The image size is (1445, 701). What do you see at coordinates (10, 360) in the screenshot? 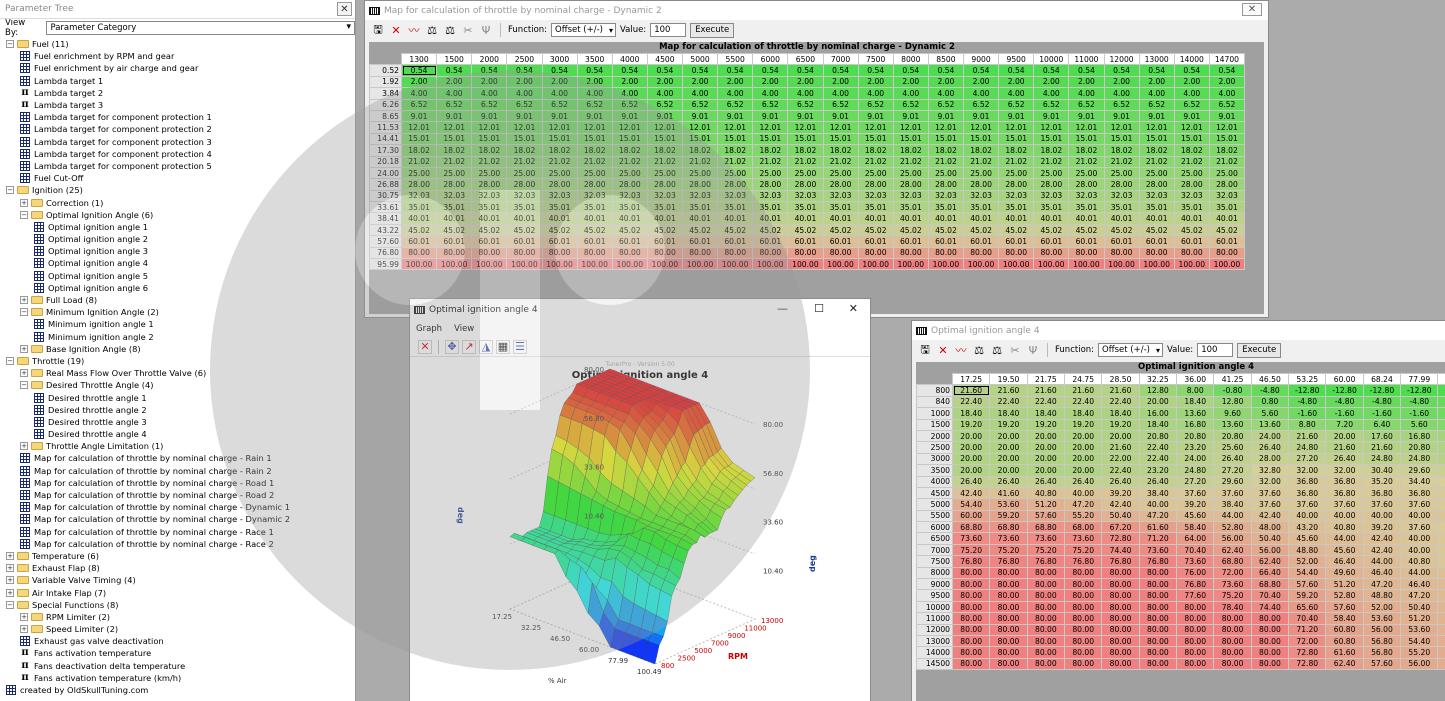
I see `collapse-icon: −` at bounding box center [10, 360].